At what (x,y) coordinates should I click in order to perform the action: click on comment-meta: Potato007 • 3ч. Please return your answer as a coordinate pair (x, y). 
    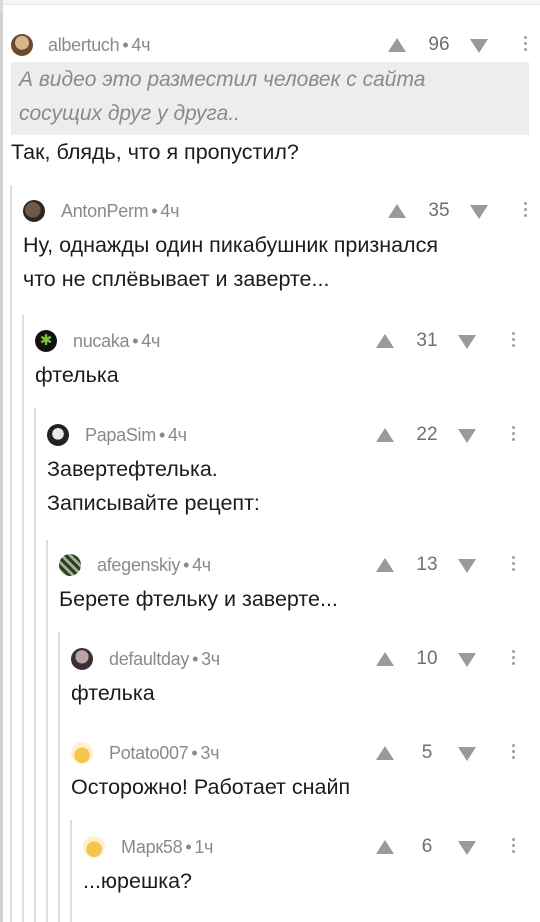
    Looking at the image, I should click on (164, 753).